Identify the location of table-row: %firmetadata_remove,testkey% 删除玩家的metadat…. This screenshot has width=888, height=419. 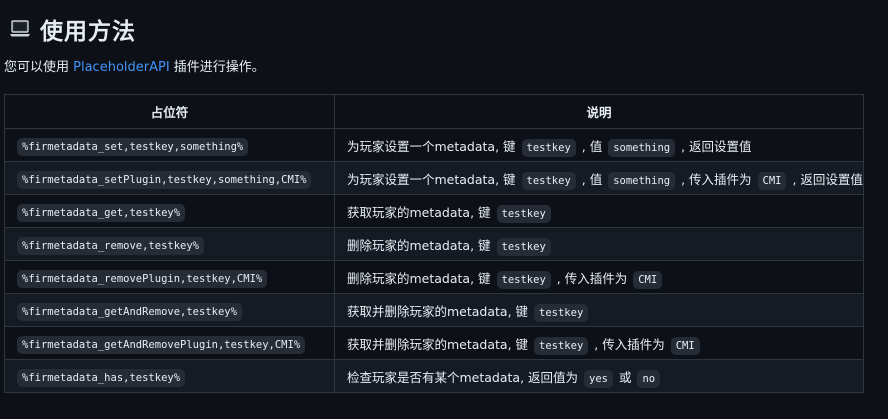
(434, 244).